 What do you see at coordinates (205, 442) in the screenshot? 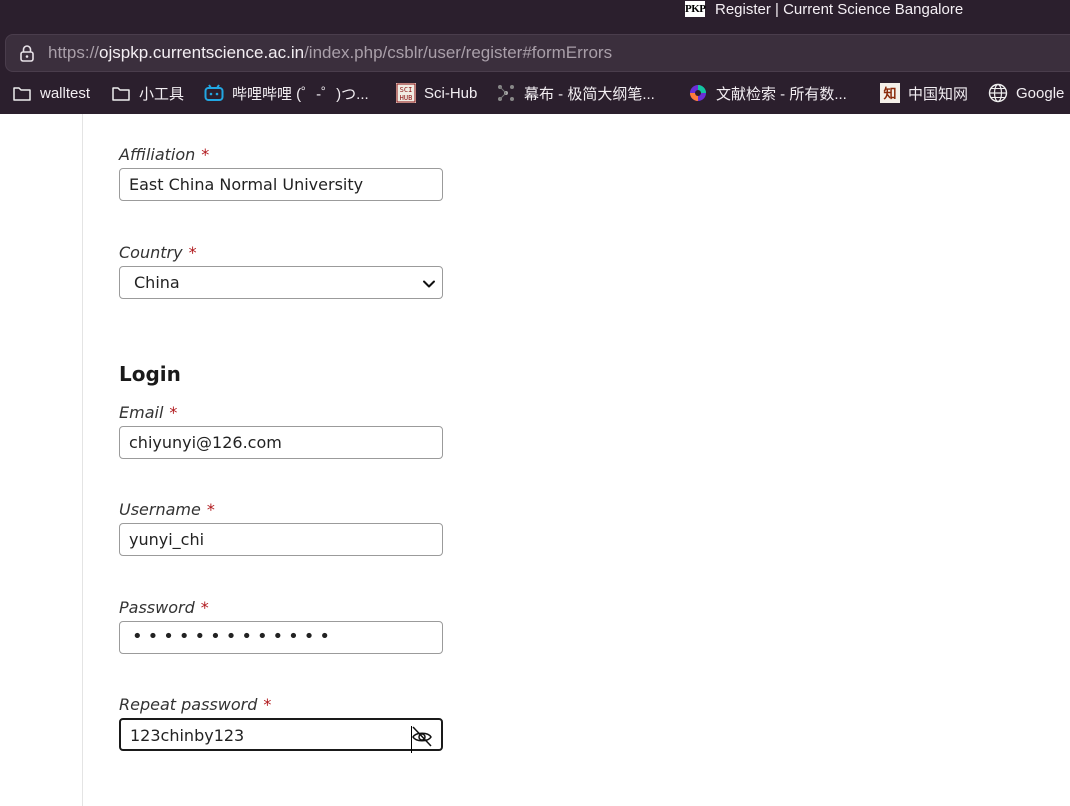
I see `email-value: chiyunyi@126.com` at bounding box center [205, 442].